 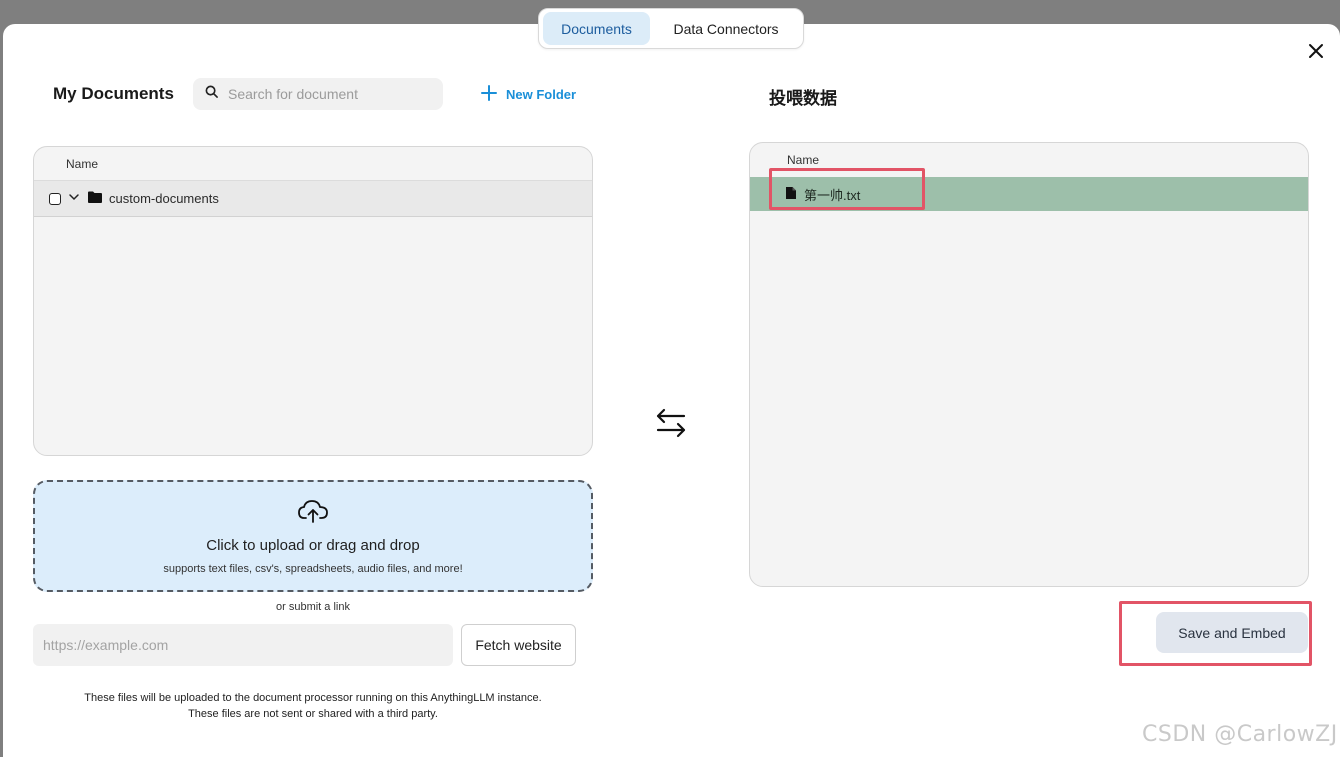 What do you see at coordinates (113, 93) in the screenshot?
I see `my-documents-title: My Documents` at bounding box center [113, 93].